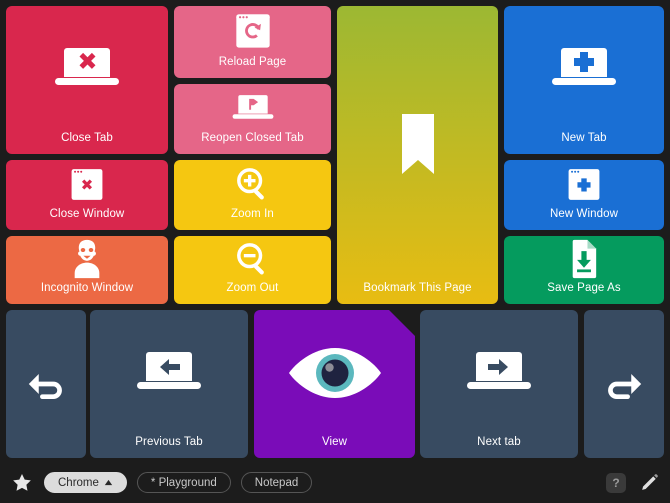 The height and width of the screenshot is (503, 670). What do you see at coordinates (108, 482) in the screenshot?
I see `caret-up-icon` at bounding box center [108, 482].